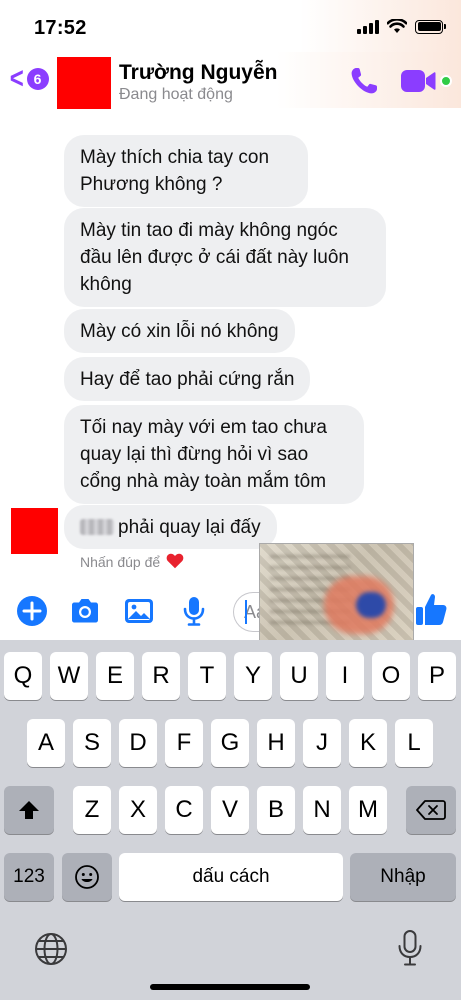  What do you see at coordinates (184, 743) in the screenshot?
I see `key-f: F` at bounding box center [184, 743].